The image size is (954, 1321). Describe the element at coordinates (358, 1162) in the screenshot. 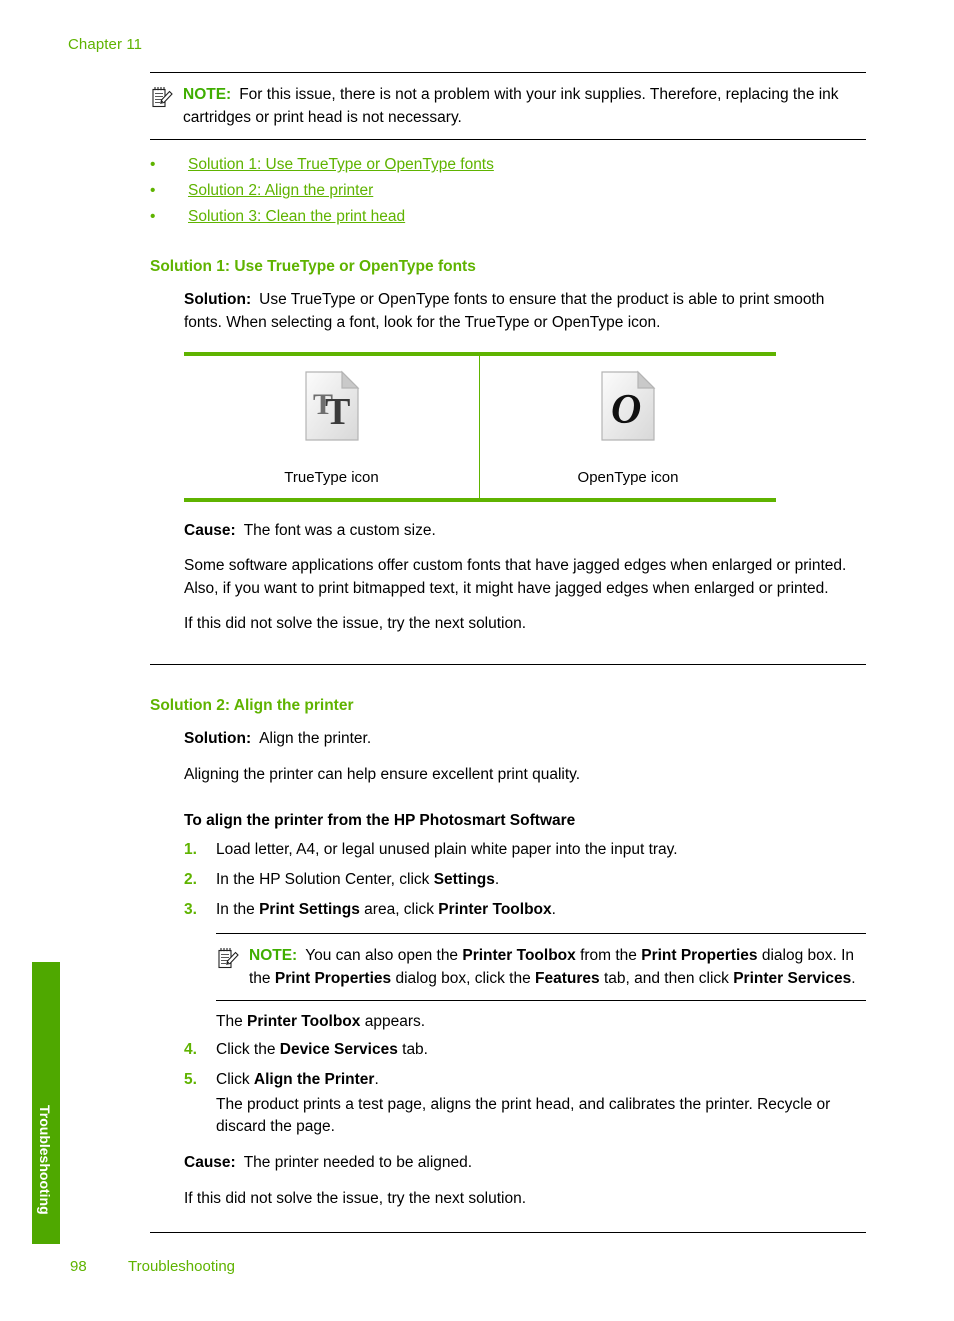

I see `cause-text: The printer needed to be aligned.` at that location.